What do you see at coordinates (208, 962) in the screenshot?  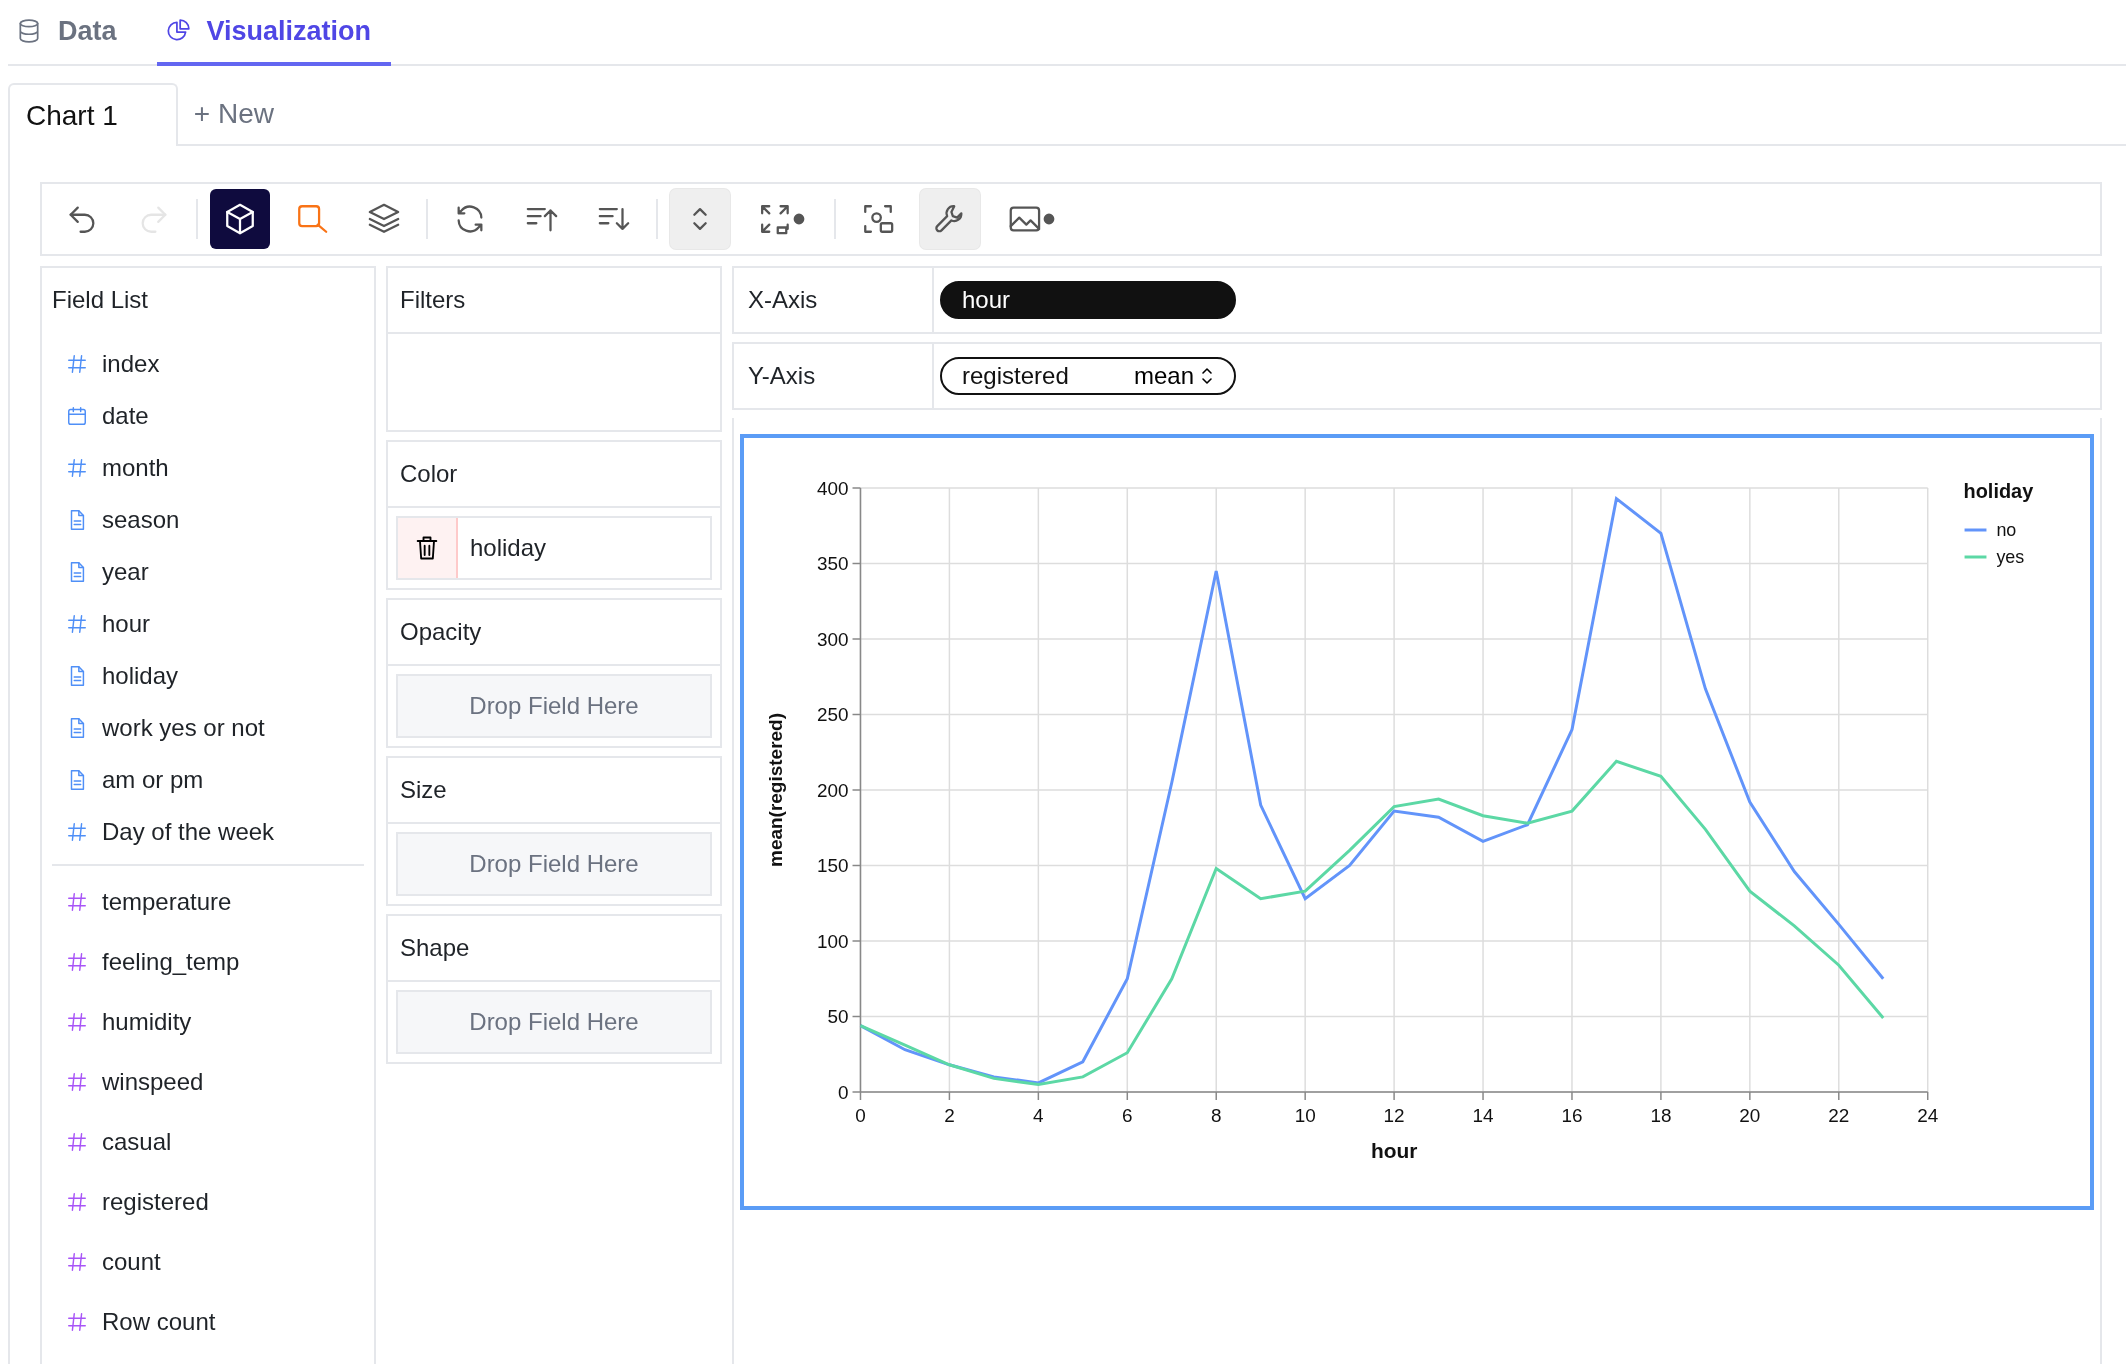 I see `field-item: feeling_temp` at bounding box center [208, 962].